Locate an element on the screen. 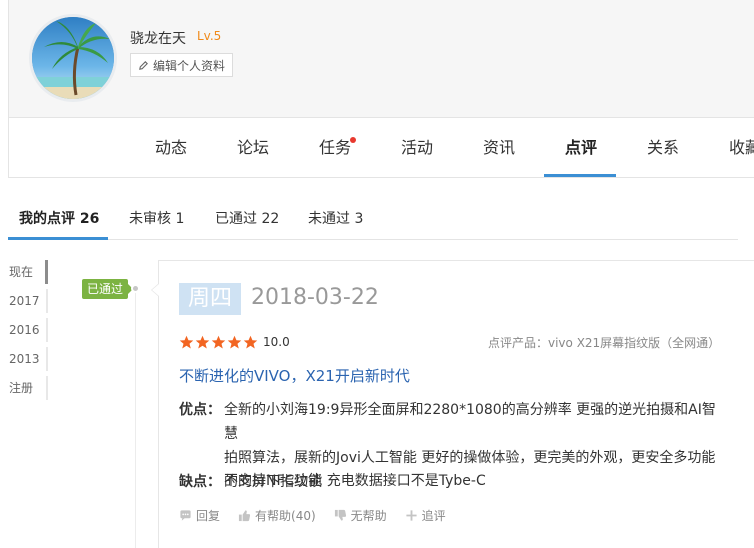  reply-label: 回复 is located at coordinates (208, 516).